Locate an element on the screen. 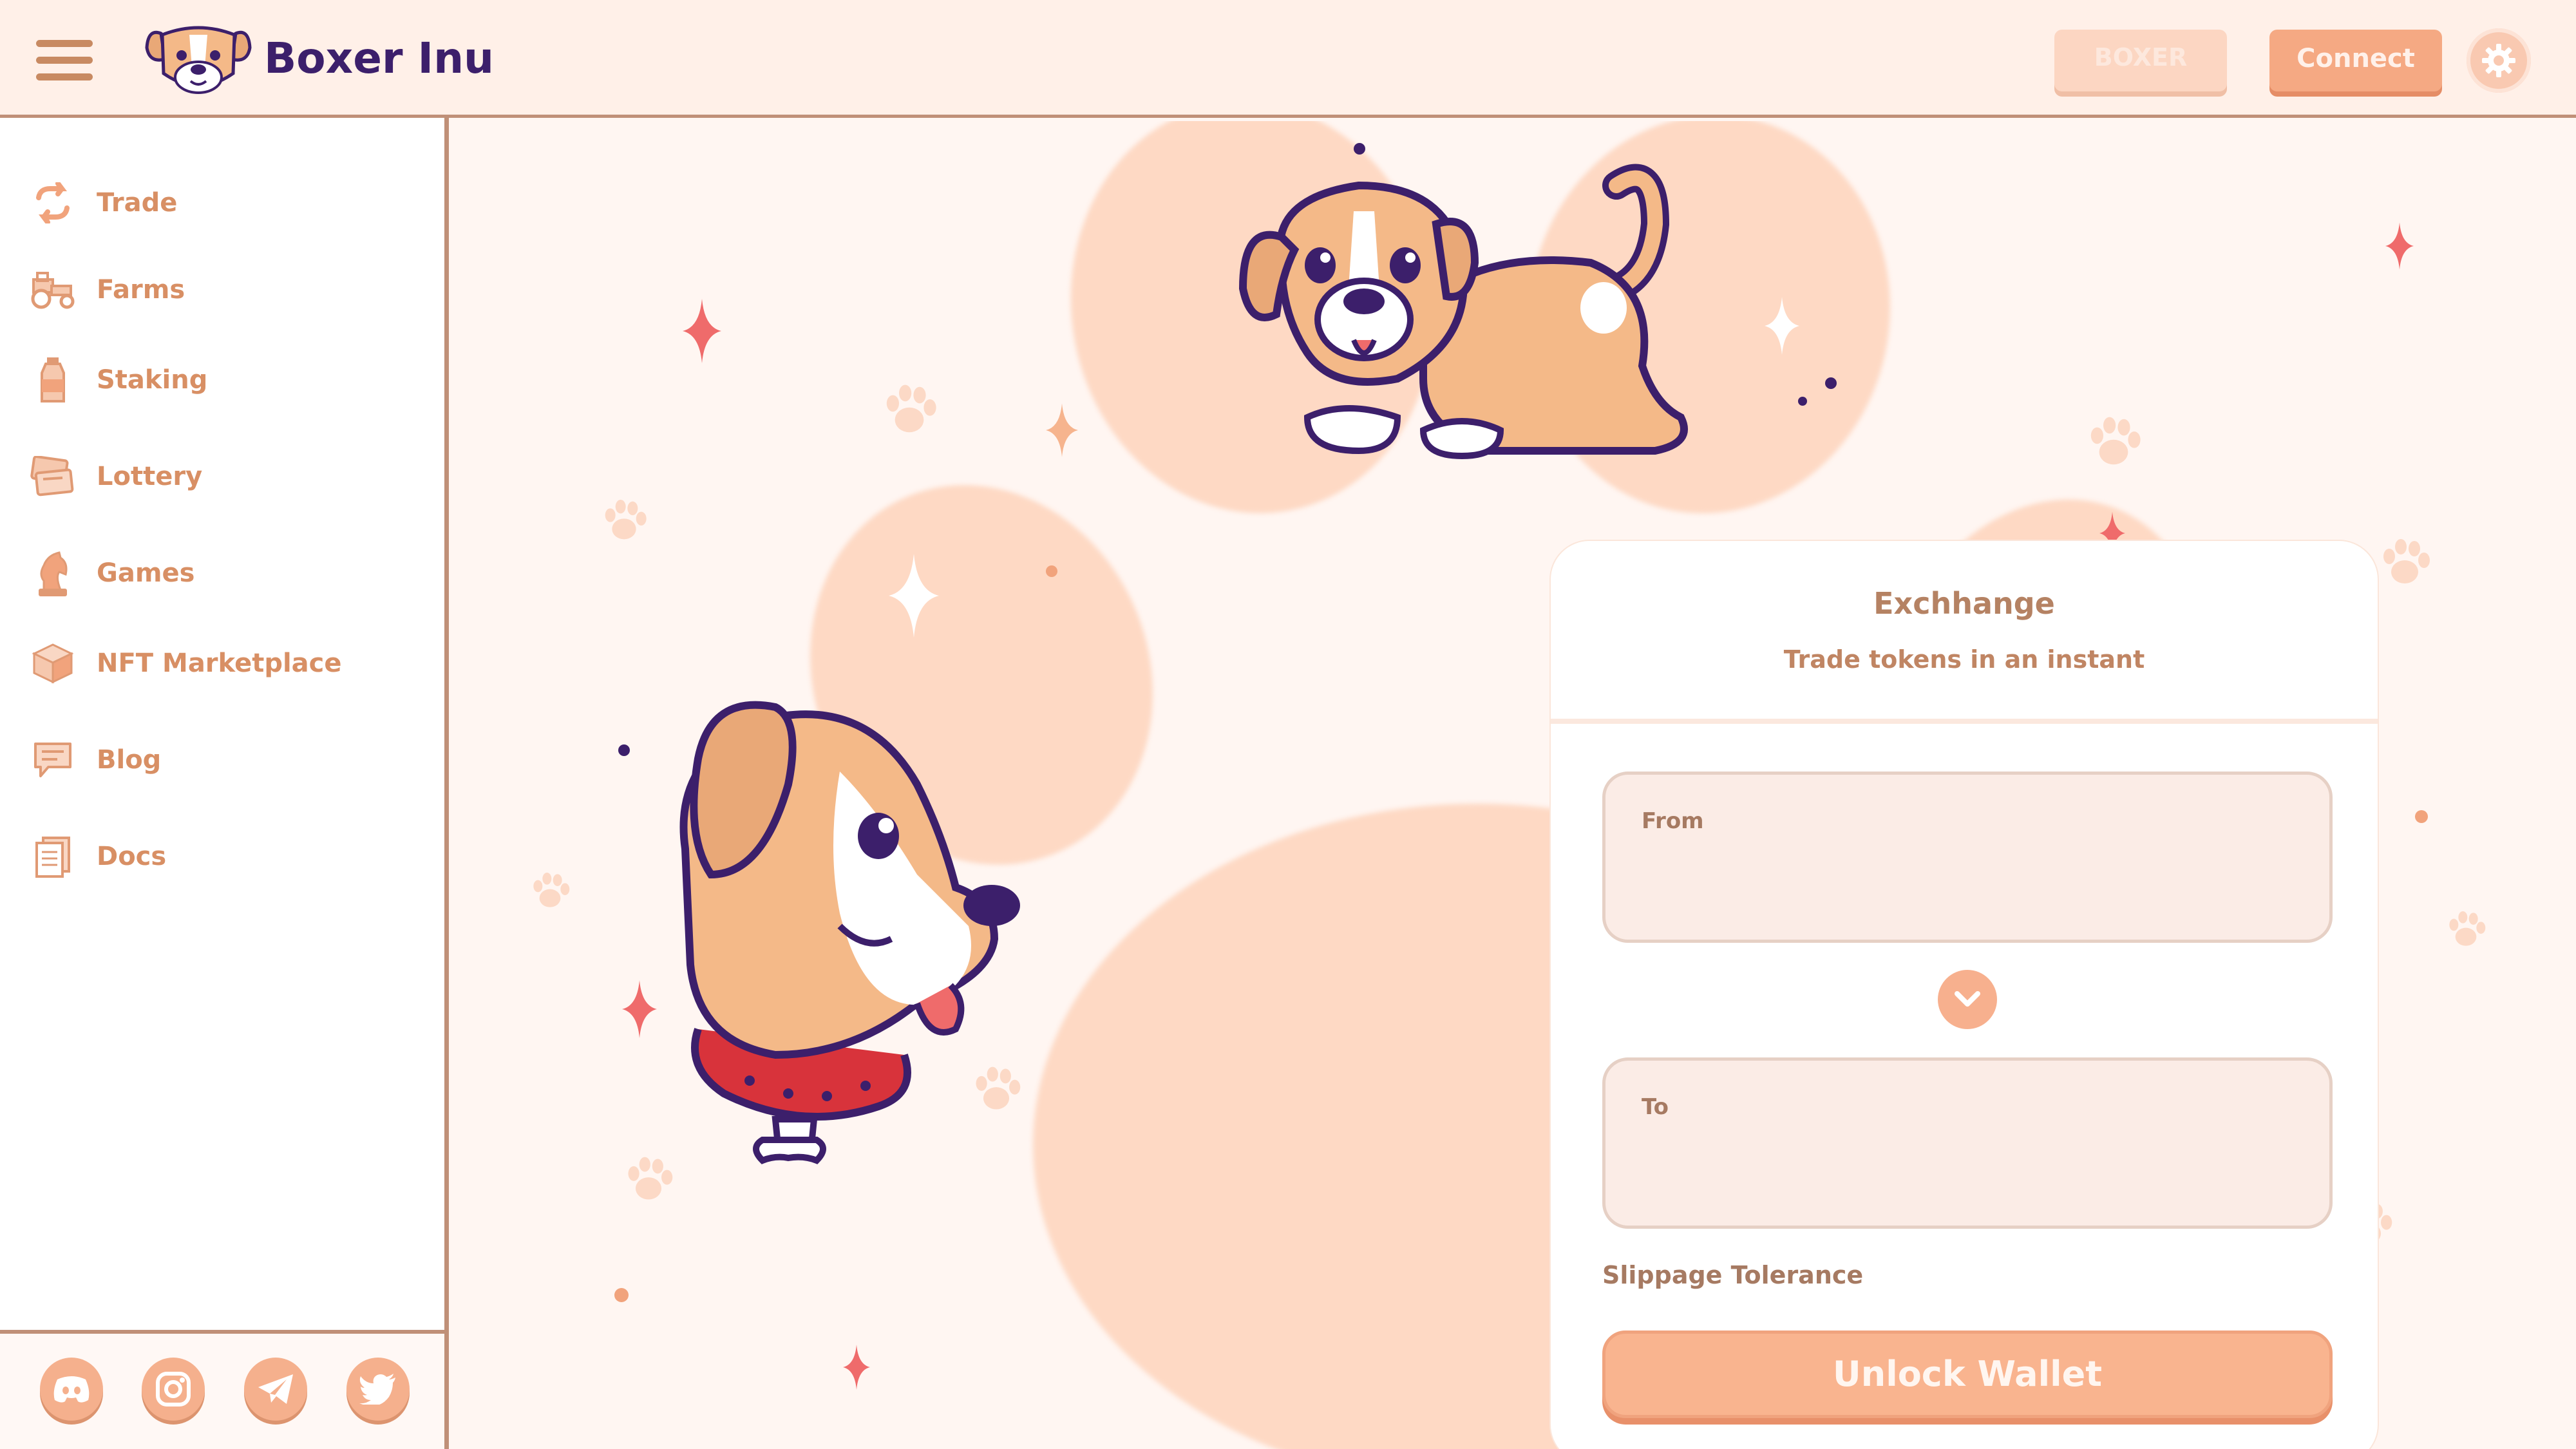 This screenshot has height=1449, width=2576. dog-head-illustration is located at coordinates (849, 933).